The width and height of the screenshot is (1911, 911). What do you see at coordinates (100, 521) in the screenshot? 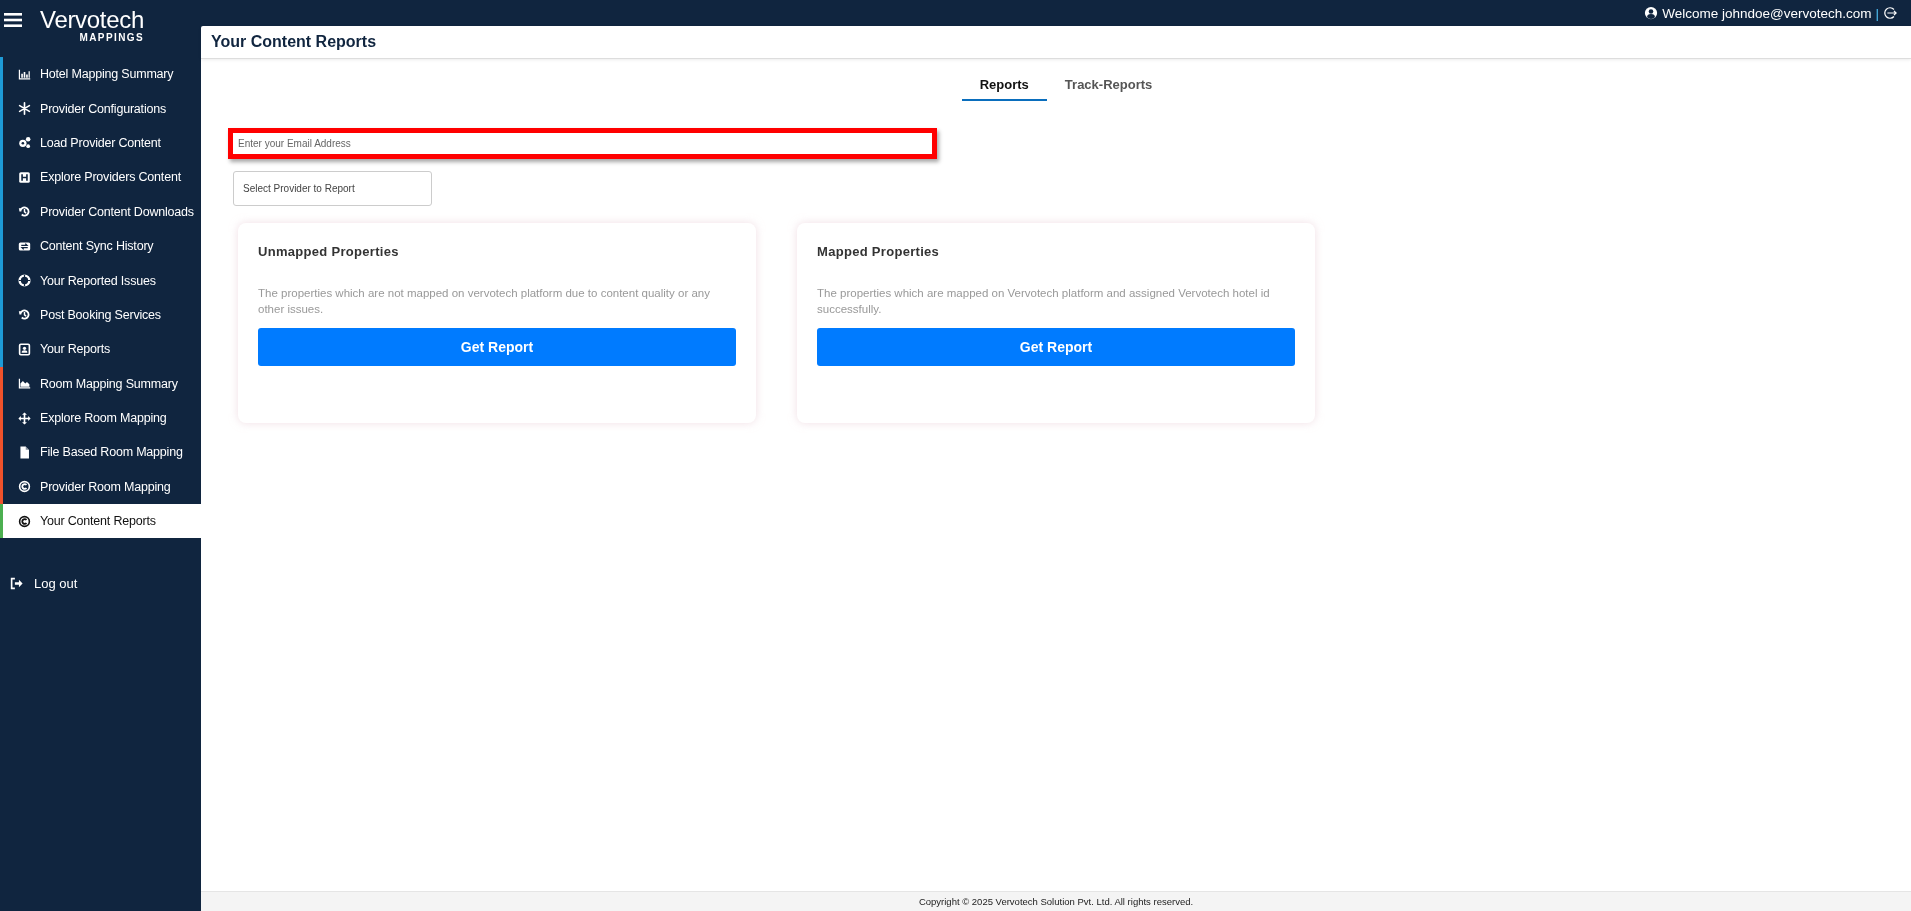
I see `sidebar-item: Your Content Reports` at bounding box center [100, 521].